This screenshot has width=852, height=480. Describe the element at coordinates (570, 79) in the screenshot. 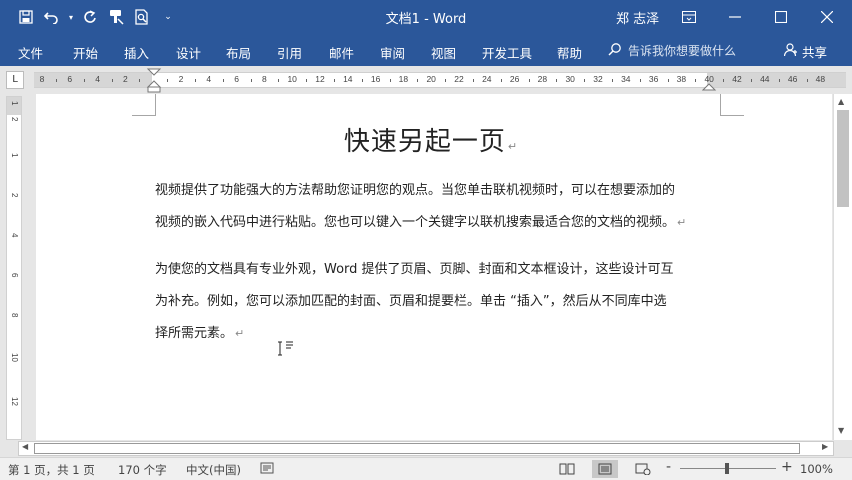

I see `ruler-number: 30` at that location.